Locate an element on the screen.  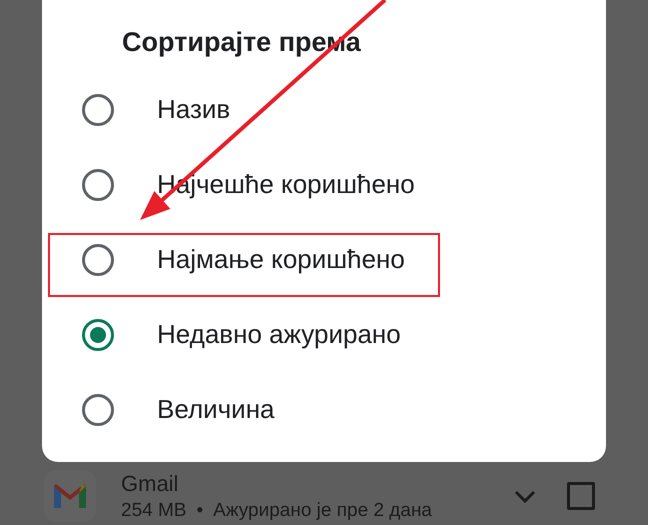
sort-option: Величина is located at coordinates (324, 409).